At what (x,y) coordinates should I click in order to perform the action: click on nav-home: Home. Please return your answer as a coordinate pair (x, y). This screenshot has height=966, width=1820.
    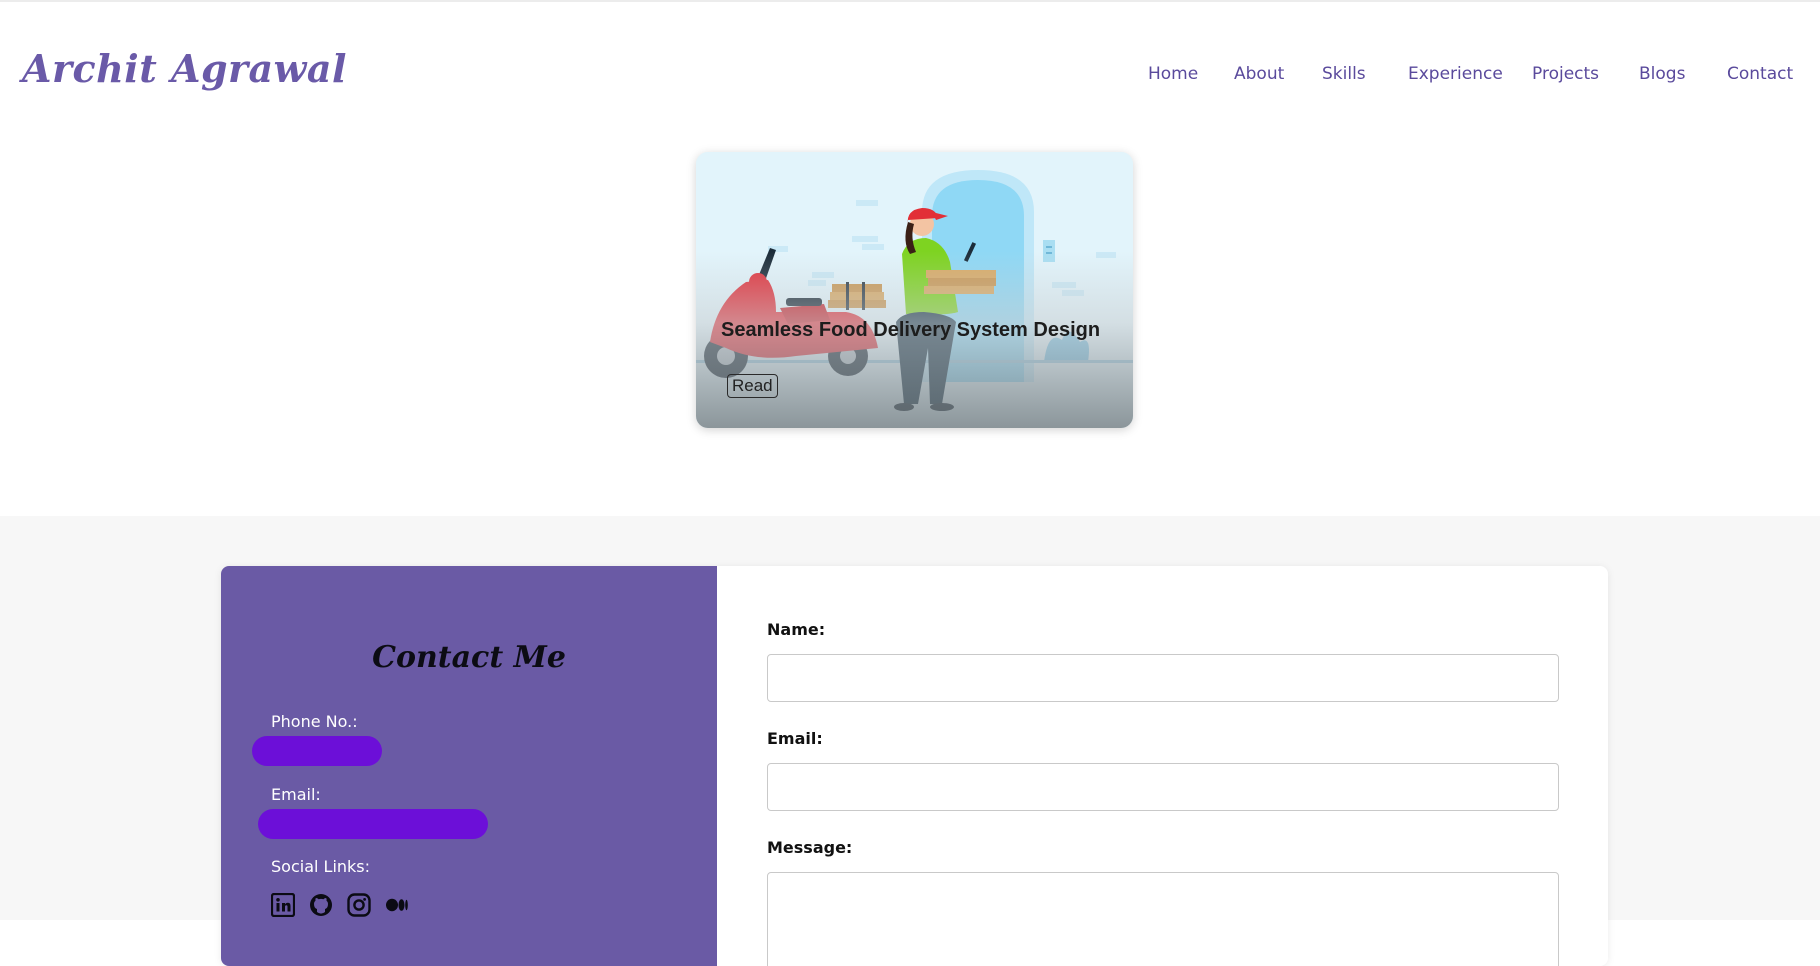
    Looking at the image, I should click on (1173, 74).